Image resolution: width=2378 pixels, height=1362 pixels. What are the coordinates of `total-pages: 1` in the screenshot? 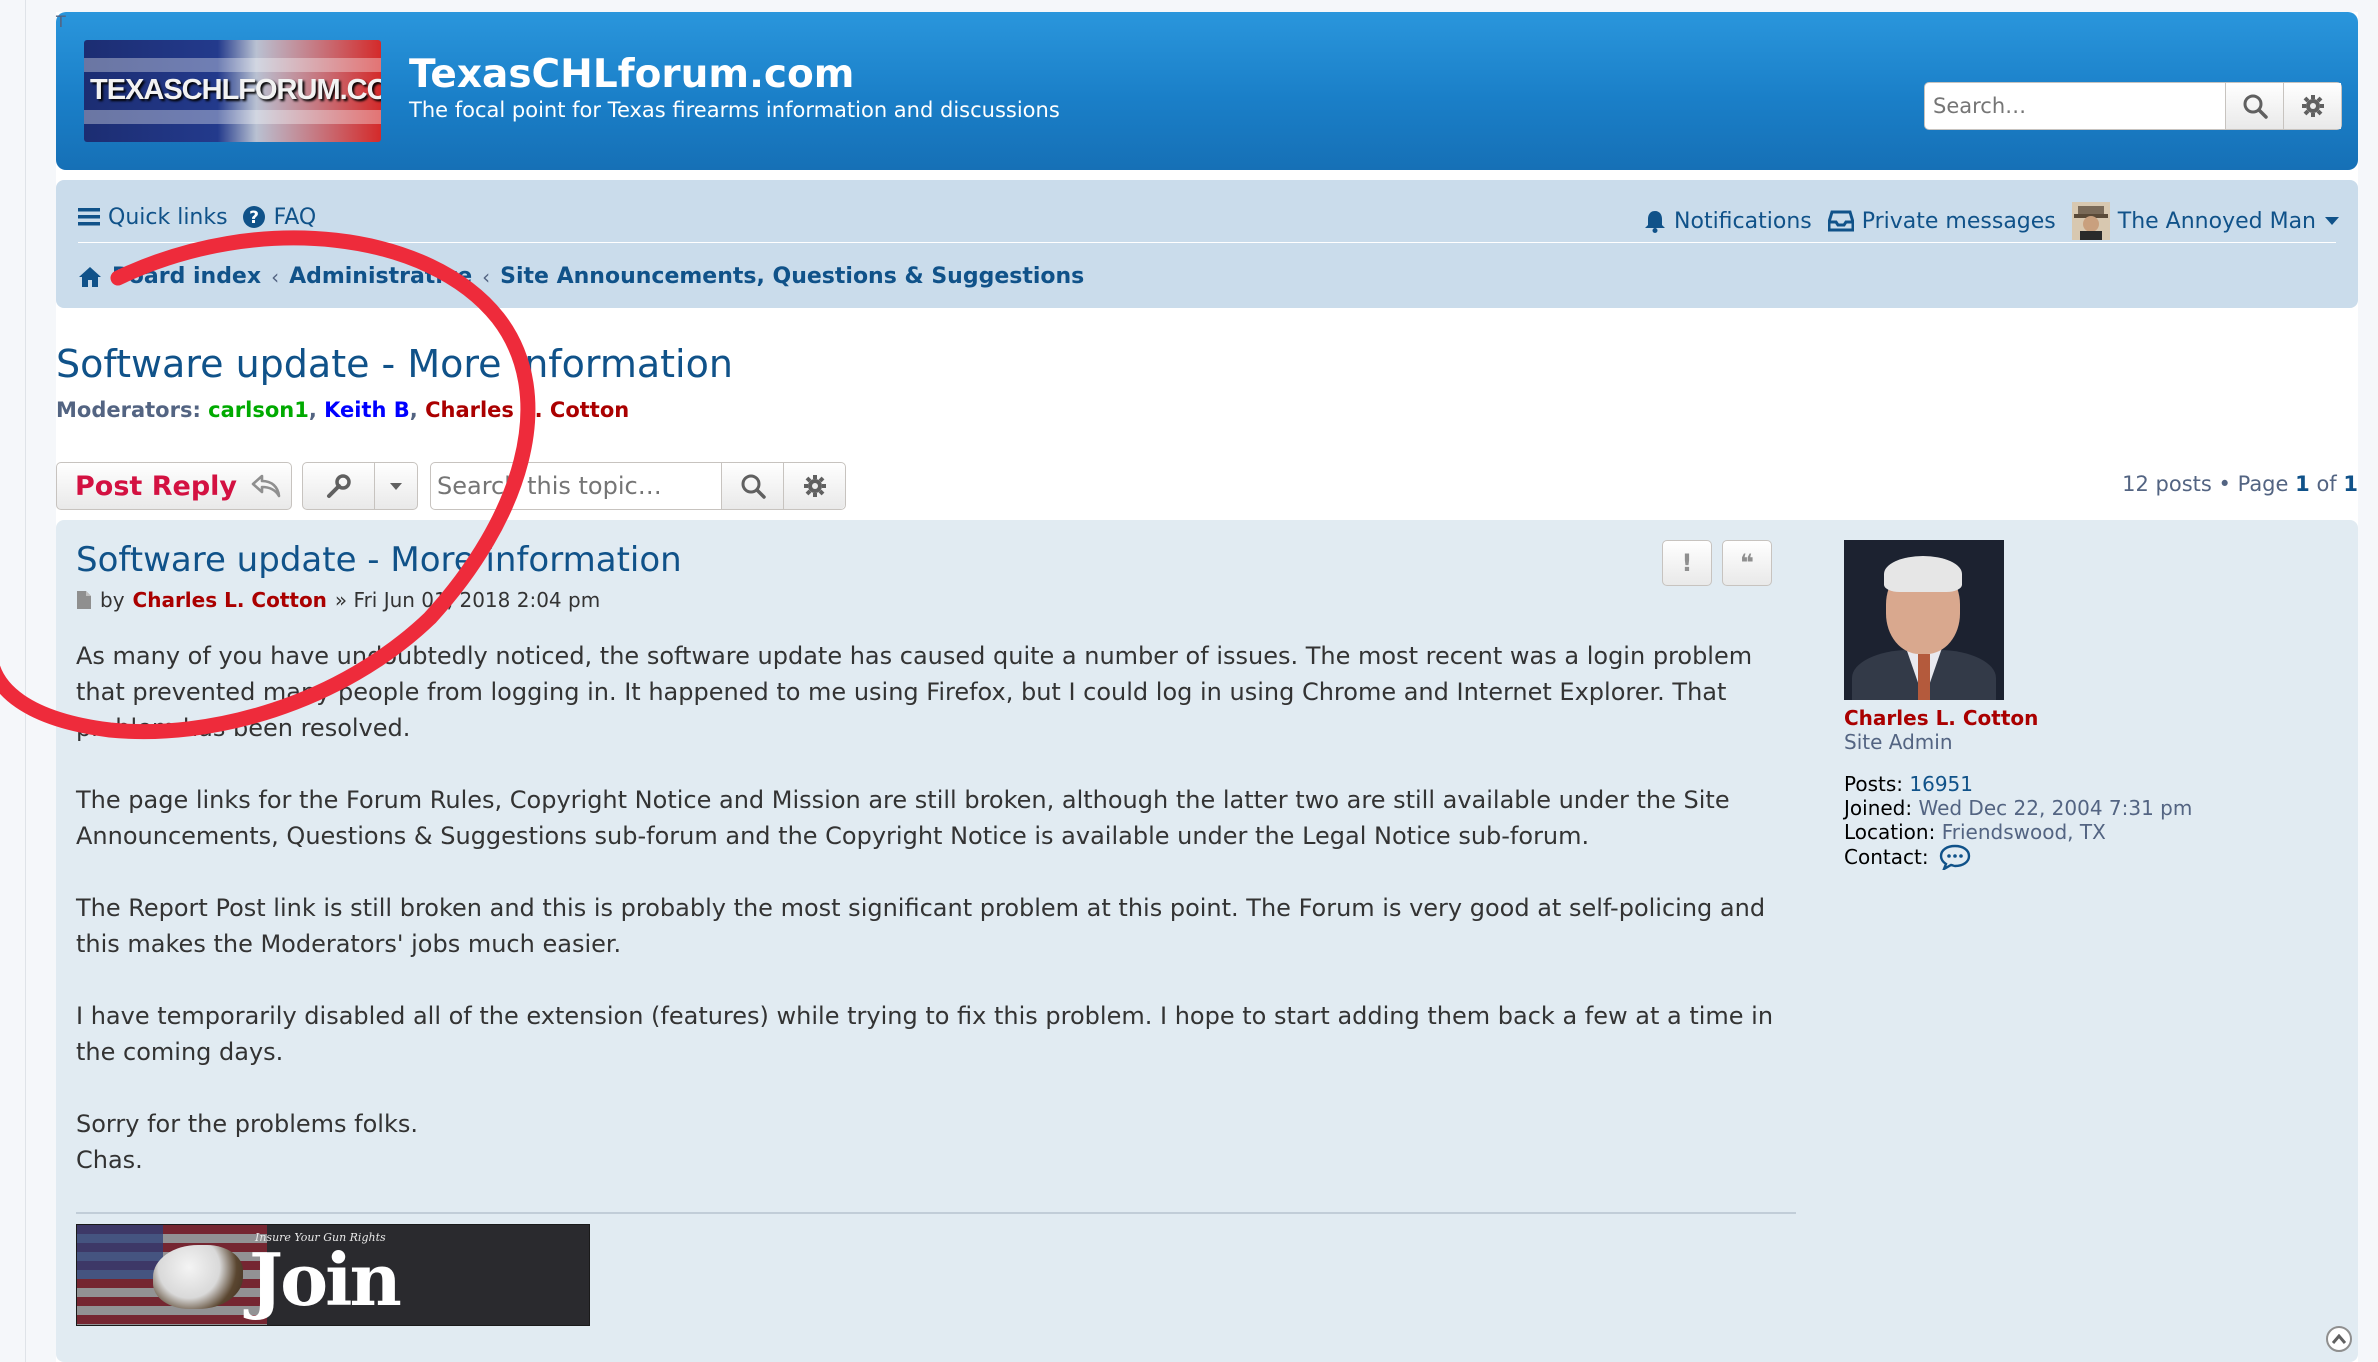 It's located at (2350, 484).